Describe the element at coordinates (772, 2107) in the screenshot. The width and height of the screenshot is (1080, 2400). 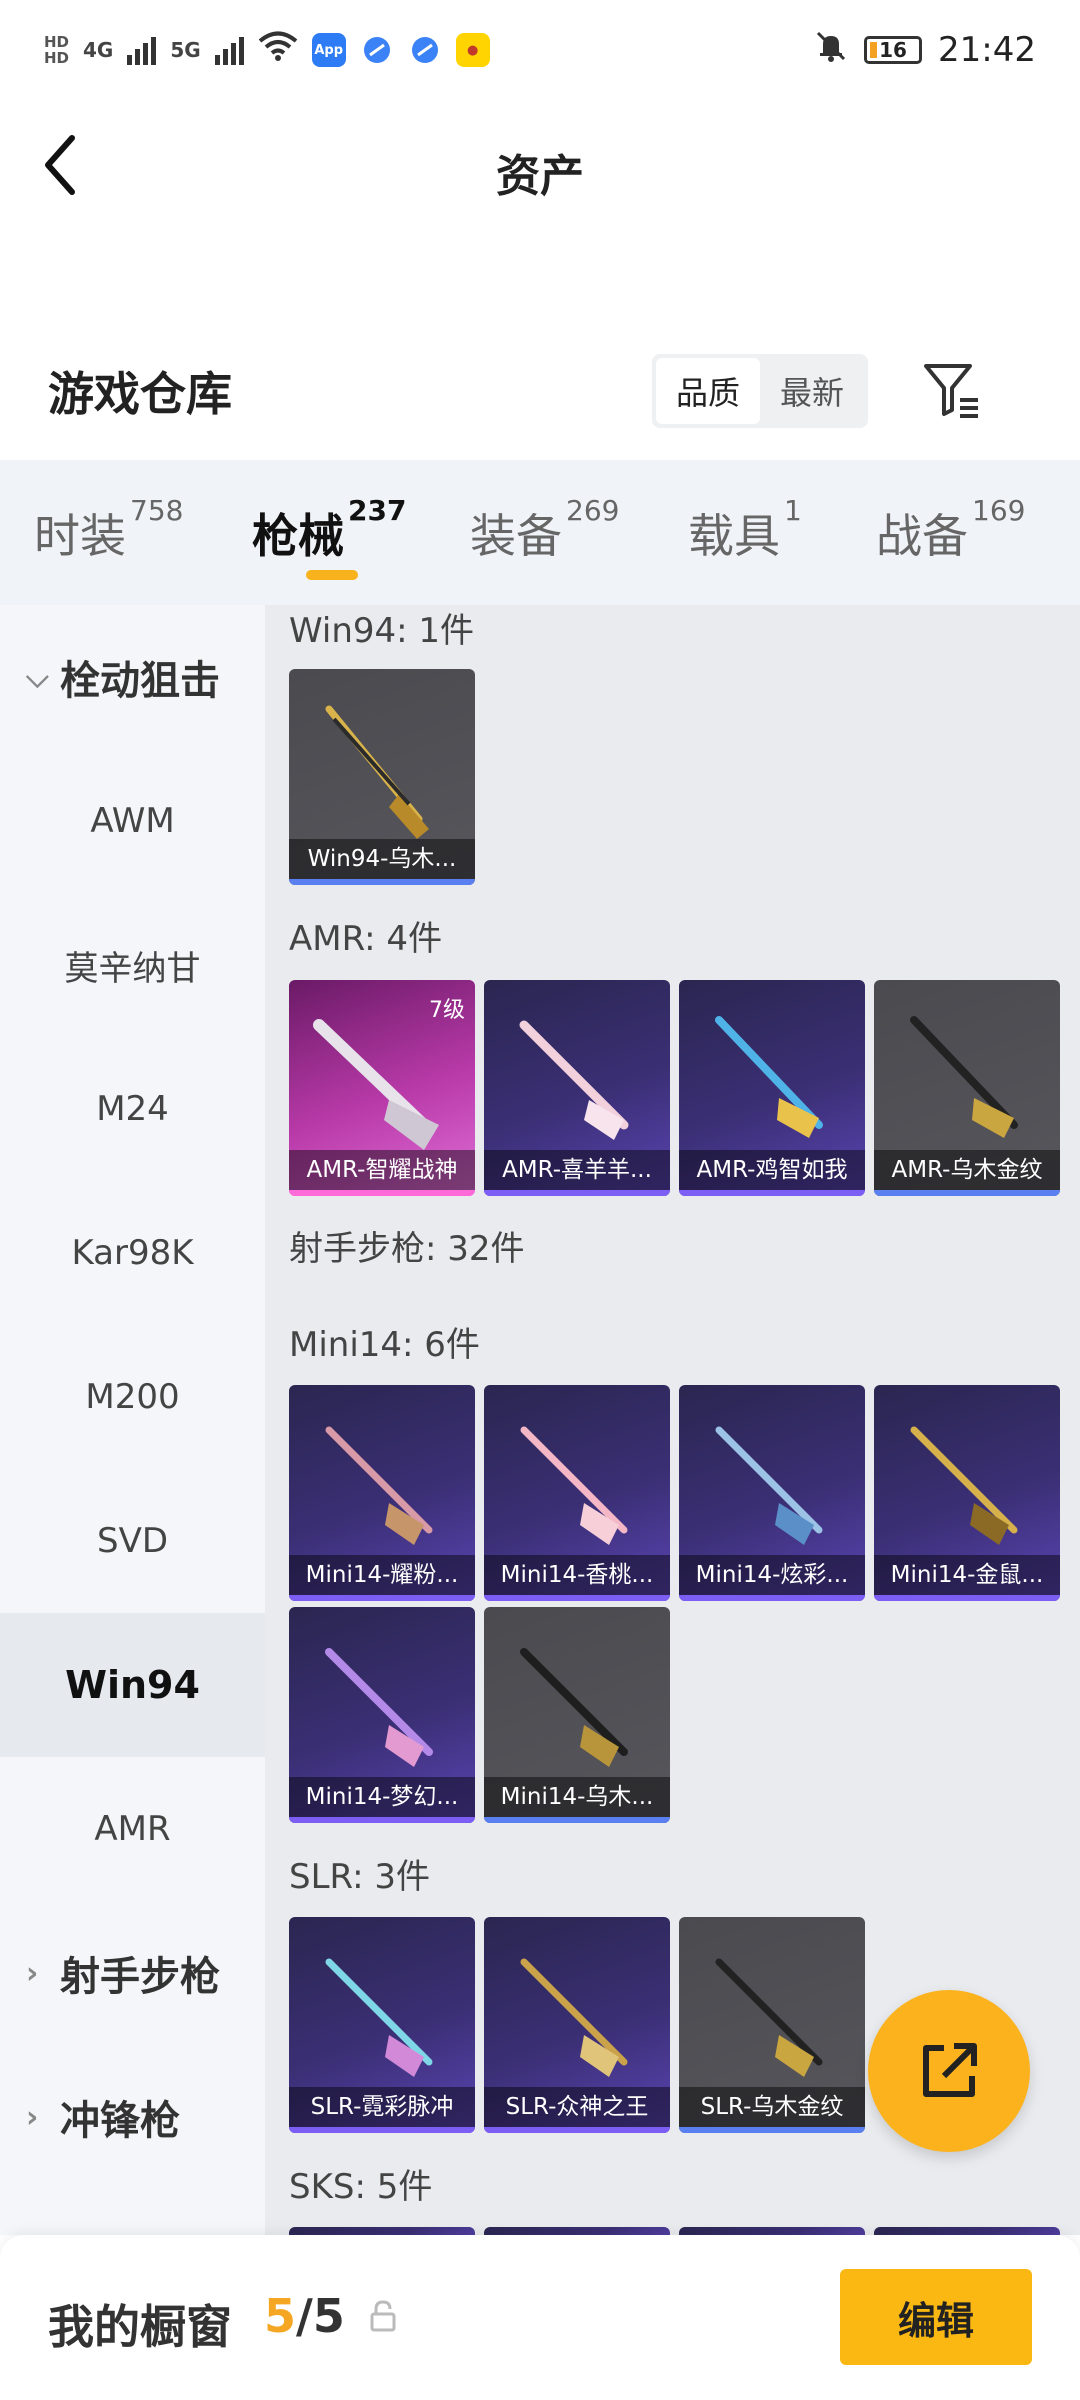
I see `item-card-label: SLR-乌木金纹` at that location.